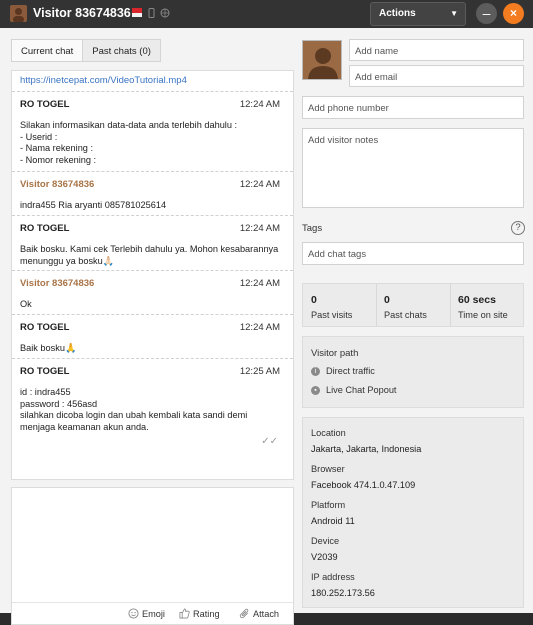  I want to click on browser-value: Facebook 474.1.0.47.109, so click(363, 485).